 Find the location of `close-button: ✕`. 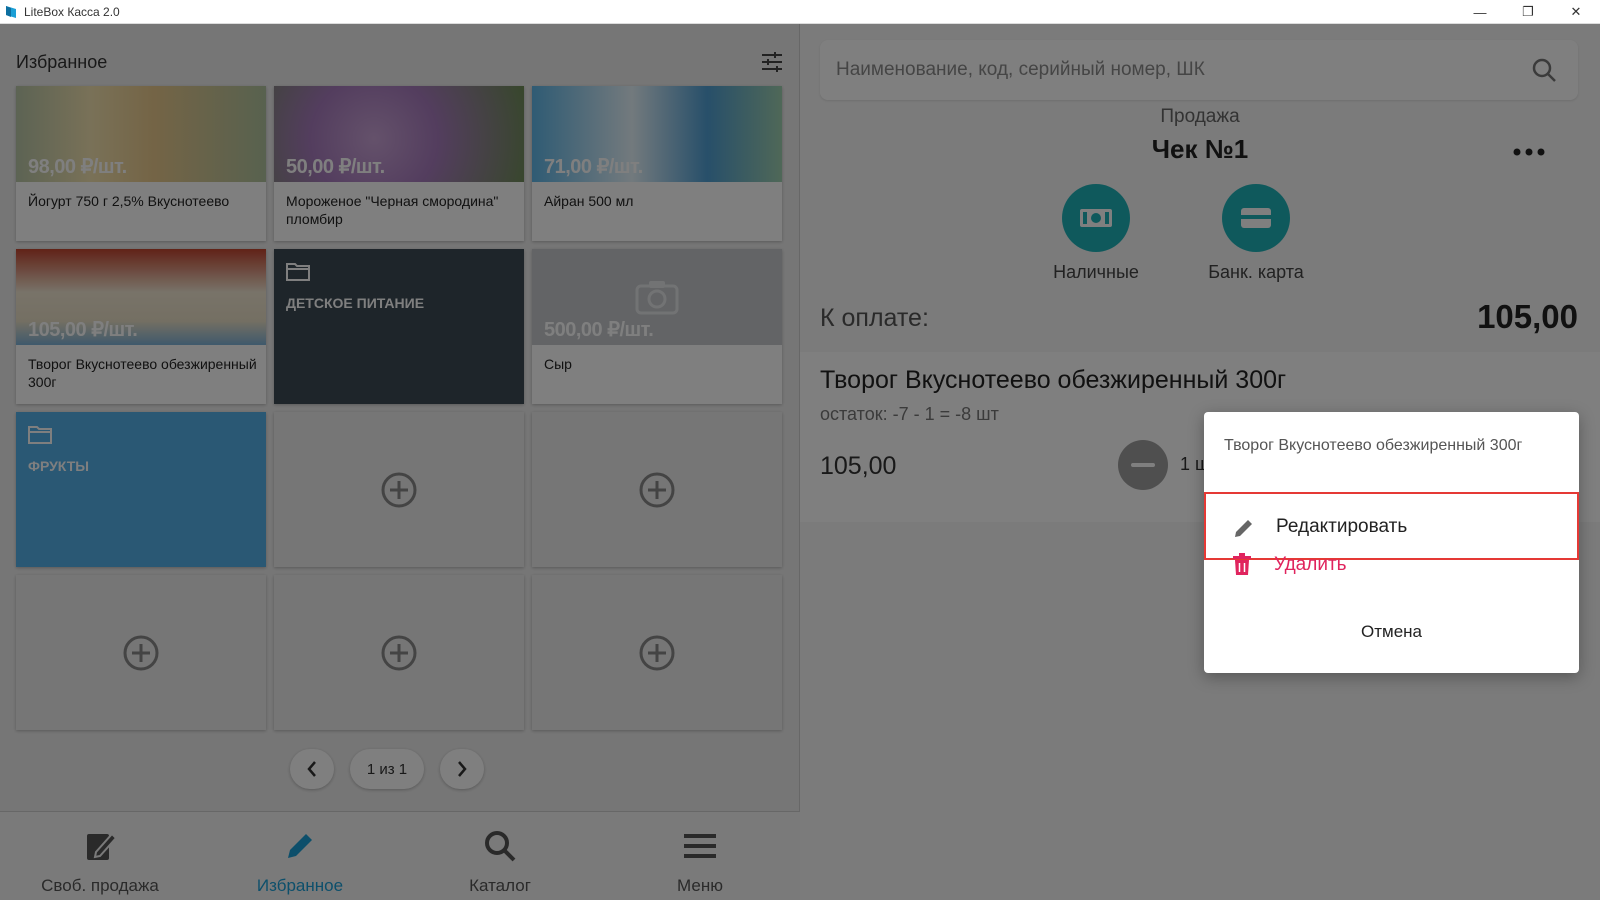

close-button: ✕ is located at coordinates (1576, 12).